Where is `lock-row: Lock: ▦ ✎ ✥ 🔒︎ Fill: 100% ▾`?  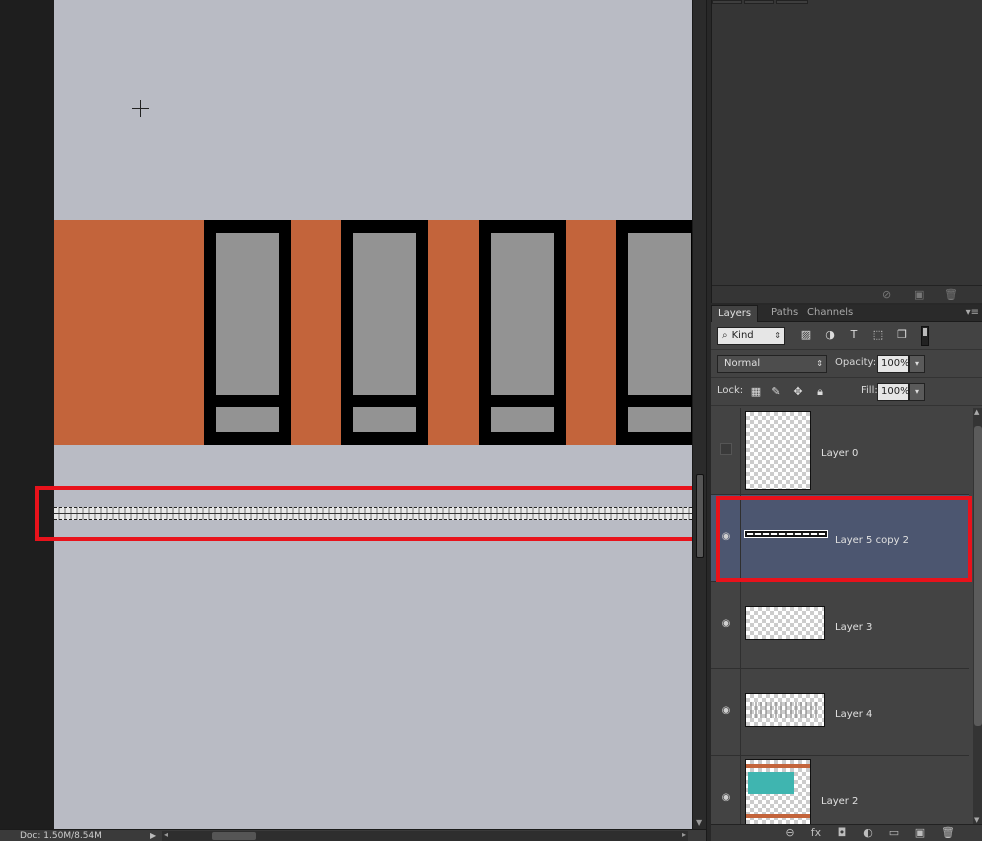 lock-row: Lock: ▦ ✎ ✥ 🔒︎ Fill: 100% ▾ is located at coordinates (846, 392).